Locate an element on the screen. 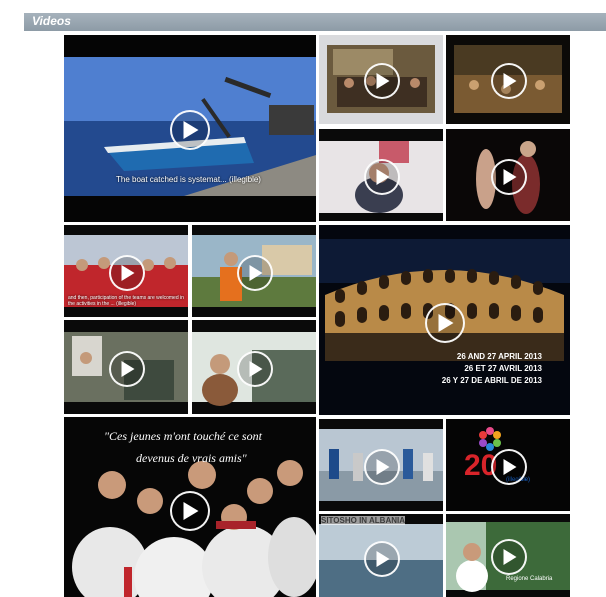 This screenshot has height=597, width=606. video-thumbnail-regione-calabria: Regione Calabria is located at coordinates (508, 555).